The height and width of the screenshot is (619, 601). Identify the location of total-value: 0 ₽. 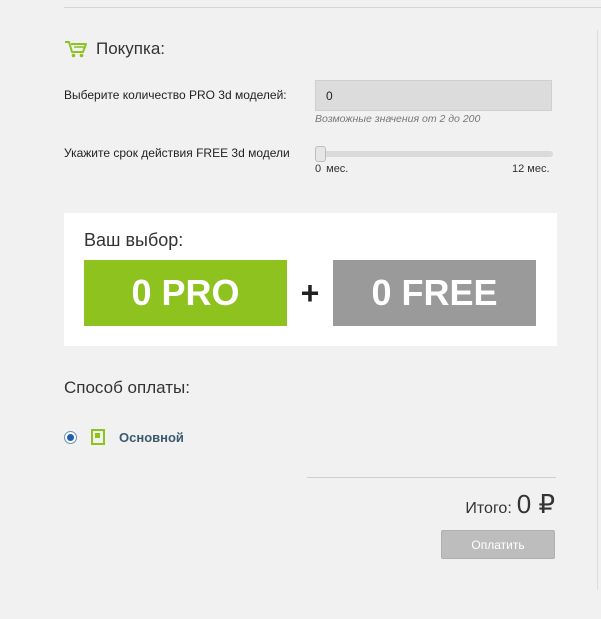
(535, 504).